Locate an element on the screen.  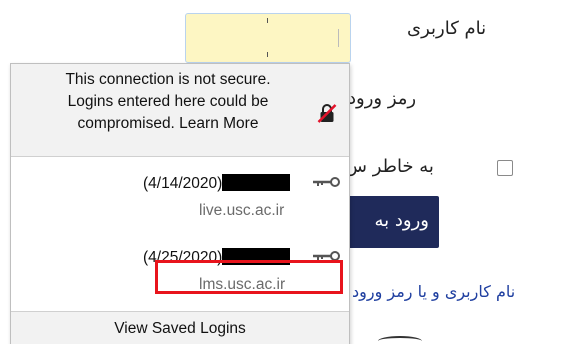
login-username: (4/25/2020) is located at coordinates (217, 257).